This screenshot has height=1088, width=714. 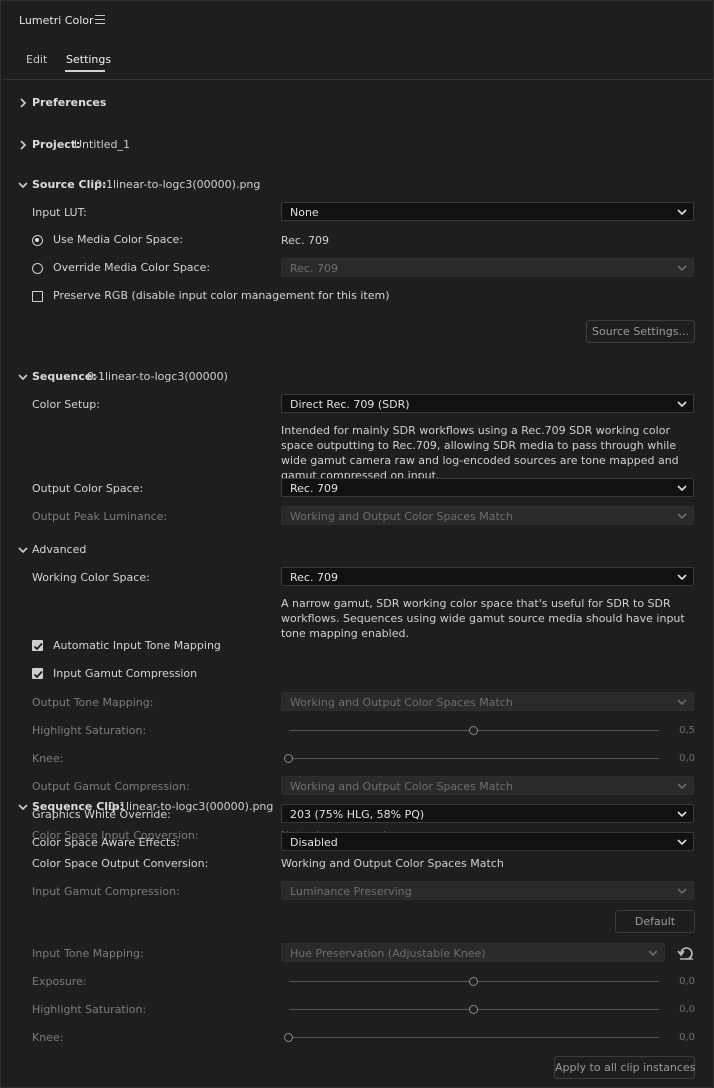 I want to click on clip-highlight-saturation-value: 0,0, so click(x=687, y=1009).